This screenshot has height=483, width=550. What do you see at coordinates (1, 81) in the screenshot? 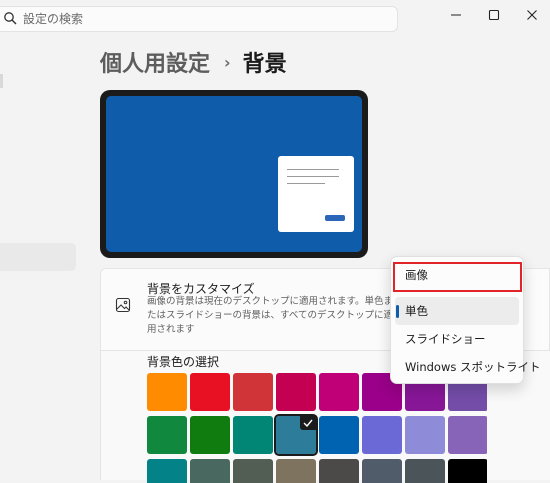
I see `sidebar-item-stub` at bounding box center [1, 81].